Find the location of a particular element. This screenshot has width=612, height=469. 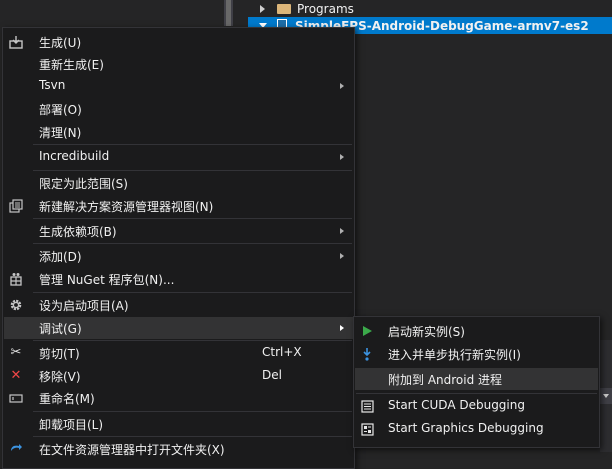

remove-icon: ✕ is located at coordinates (16, 375).